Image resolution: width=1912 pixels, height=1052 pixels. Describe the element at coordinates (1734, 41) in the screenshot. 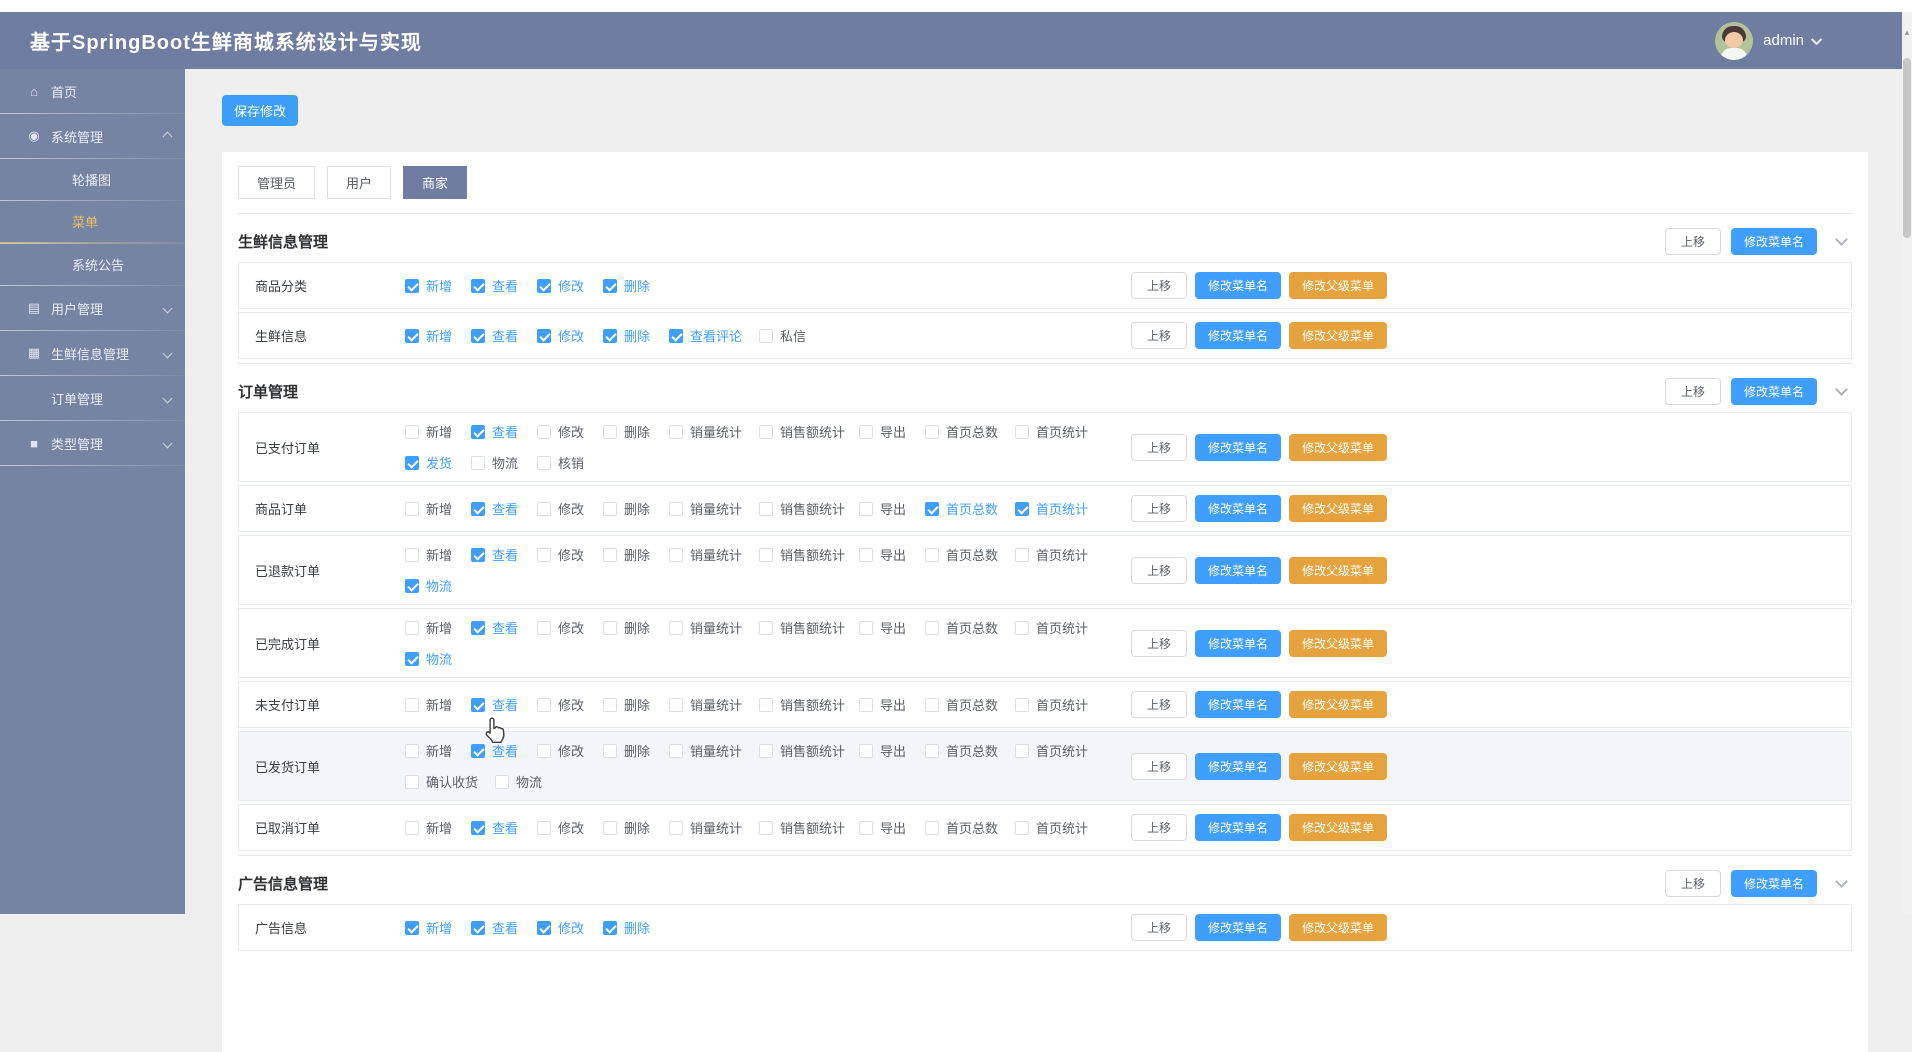

I see `avatar` at that location.